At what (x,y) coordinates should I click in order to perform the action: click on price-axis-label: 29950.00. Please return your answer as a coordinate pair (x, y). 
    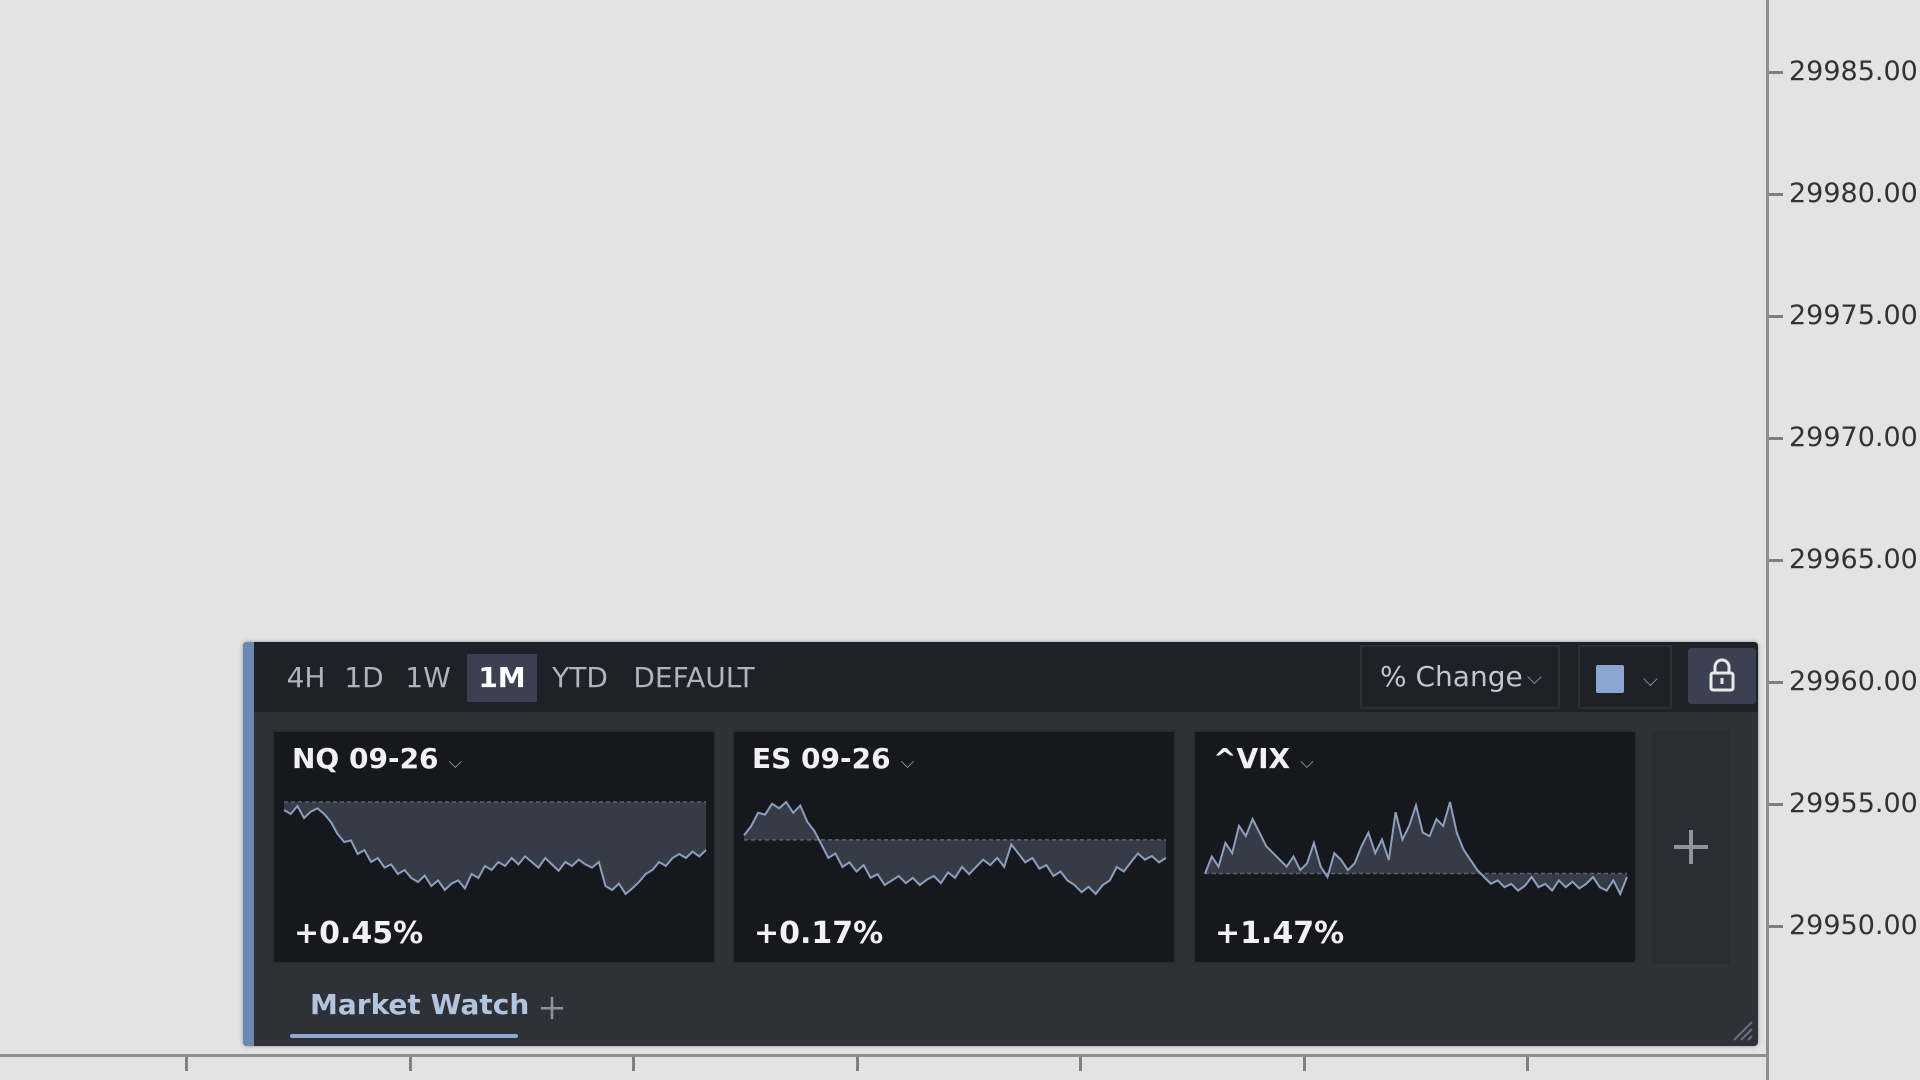
    Looking at the image, I should click on (1853, 925).